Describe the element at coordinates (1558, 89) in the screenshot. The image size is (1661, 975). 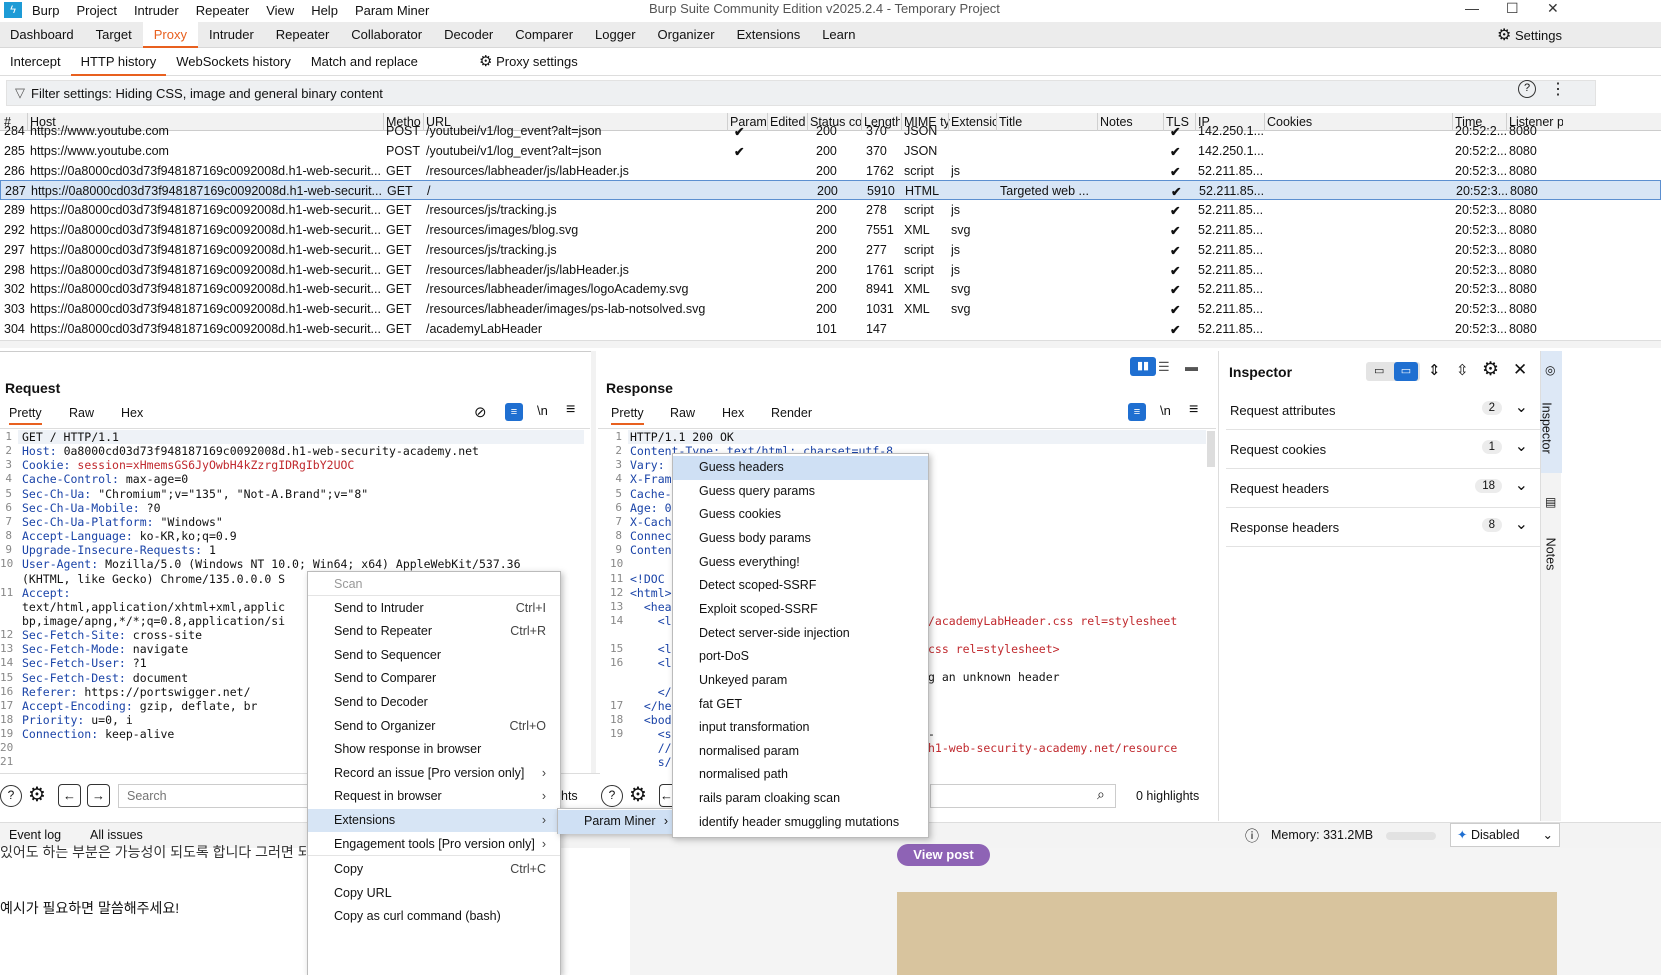
I see `more-options-icon: ⋮` at that location.